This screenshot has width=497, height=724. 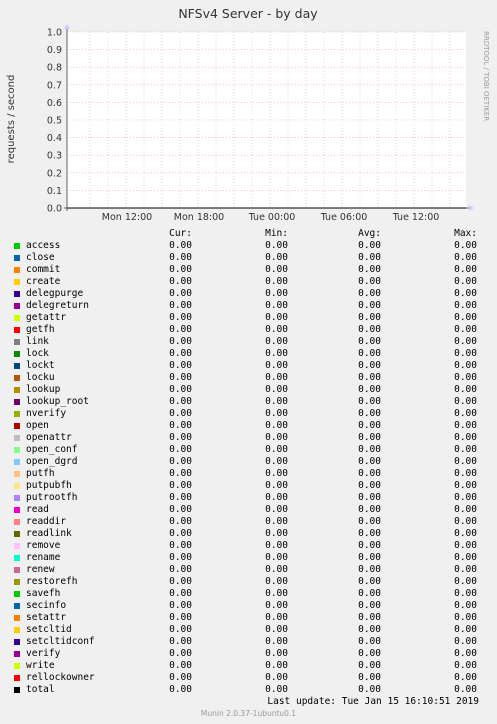 I want to click on series-name: remove, so click(x=43, y=545).